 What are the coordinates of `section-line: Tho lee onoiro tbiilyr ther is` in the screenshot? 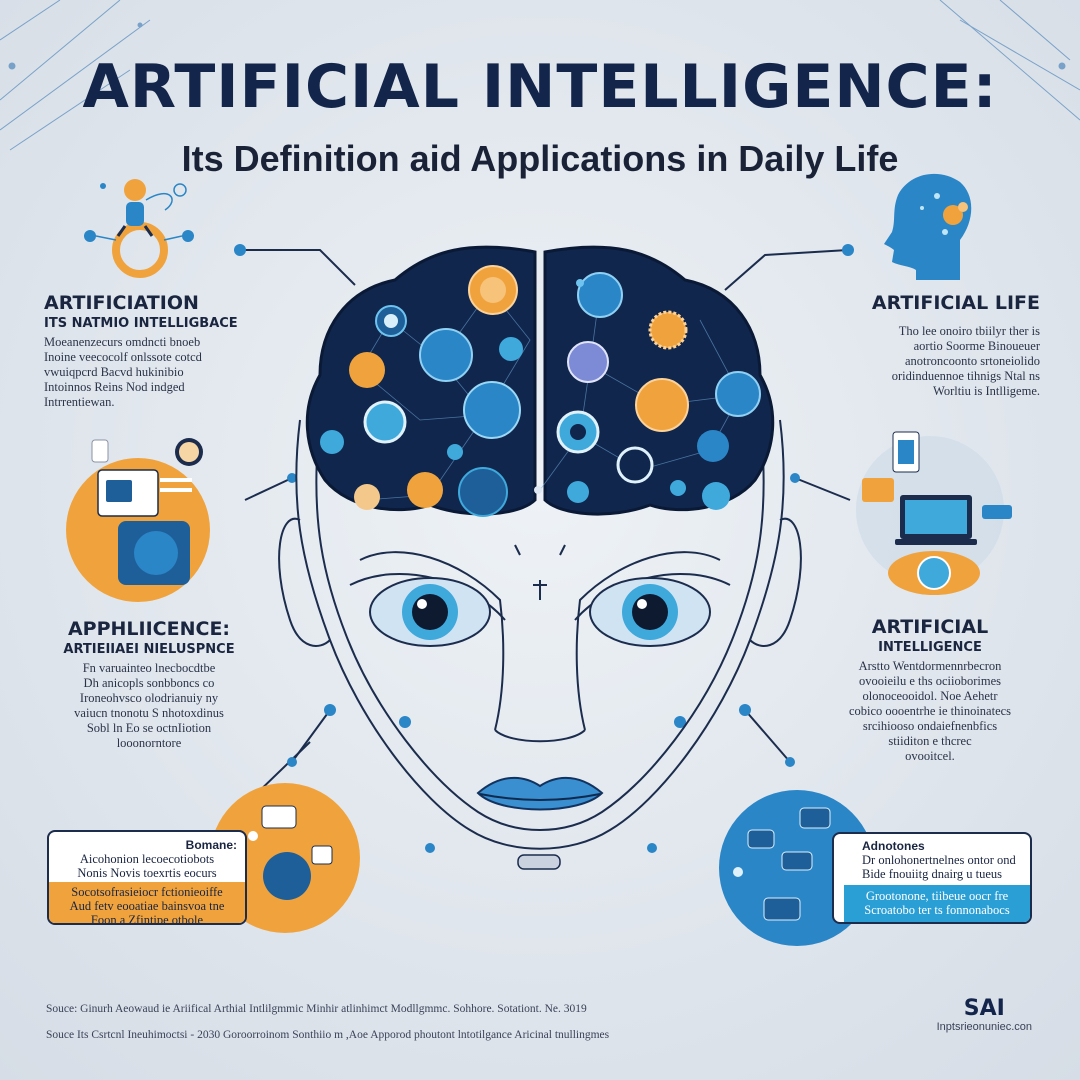 It's located at (969, 331).